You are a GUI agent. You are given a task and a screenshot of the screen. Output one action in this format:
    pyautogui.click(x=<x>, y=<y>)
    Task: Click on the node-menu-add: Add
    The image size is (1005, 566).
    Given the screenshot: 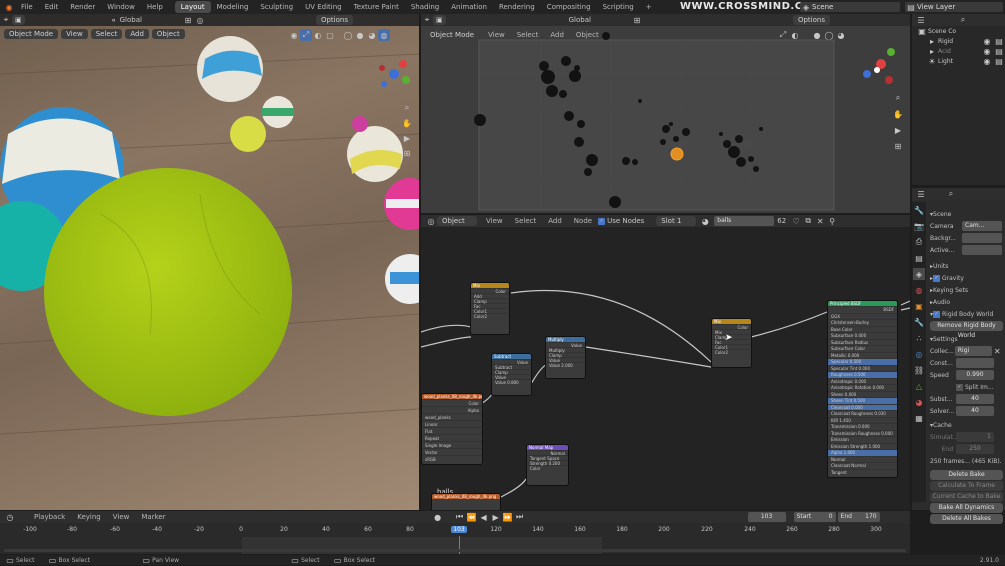 What is the action you would take?
    pyautogui.click(x=555, y=221)
    